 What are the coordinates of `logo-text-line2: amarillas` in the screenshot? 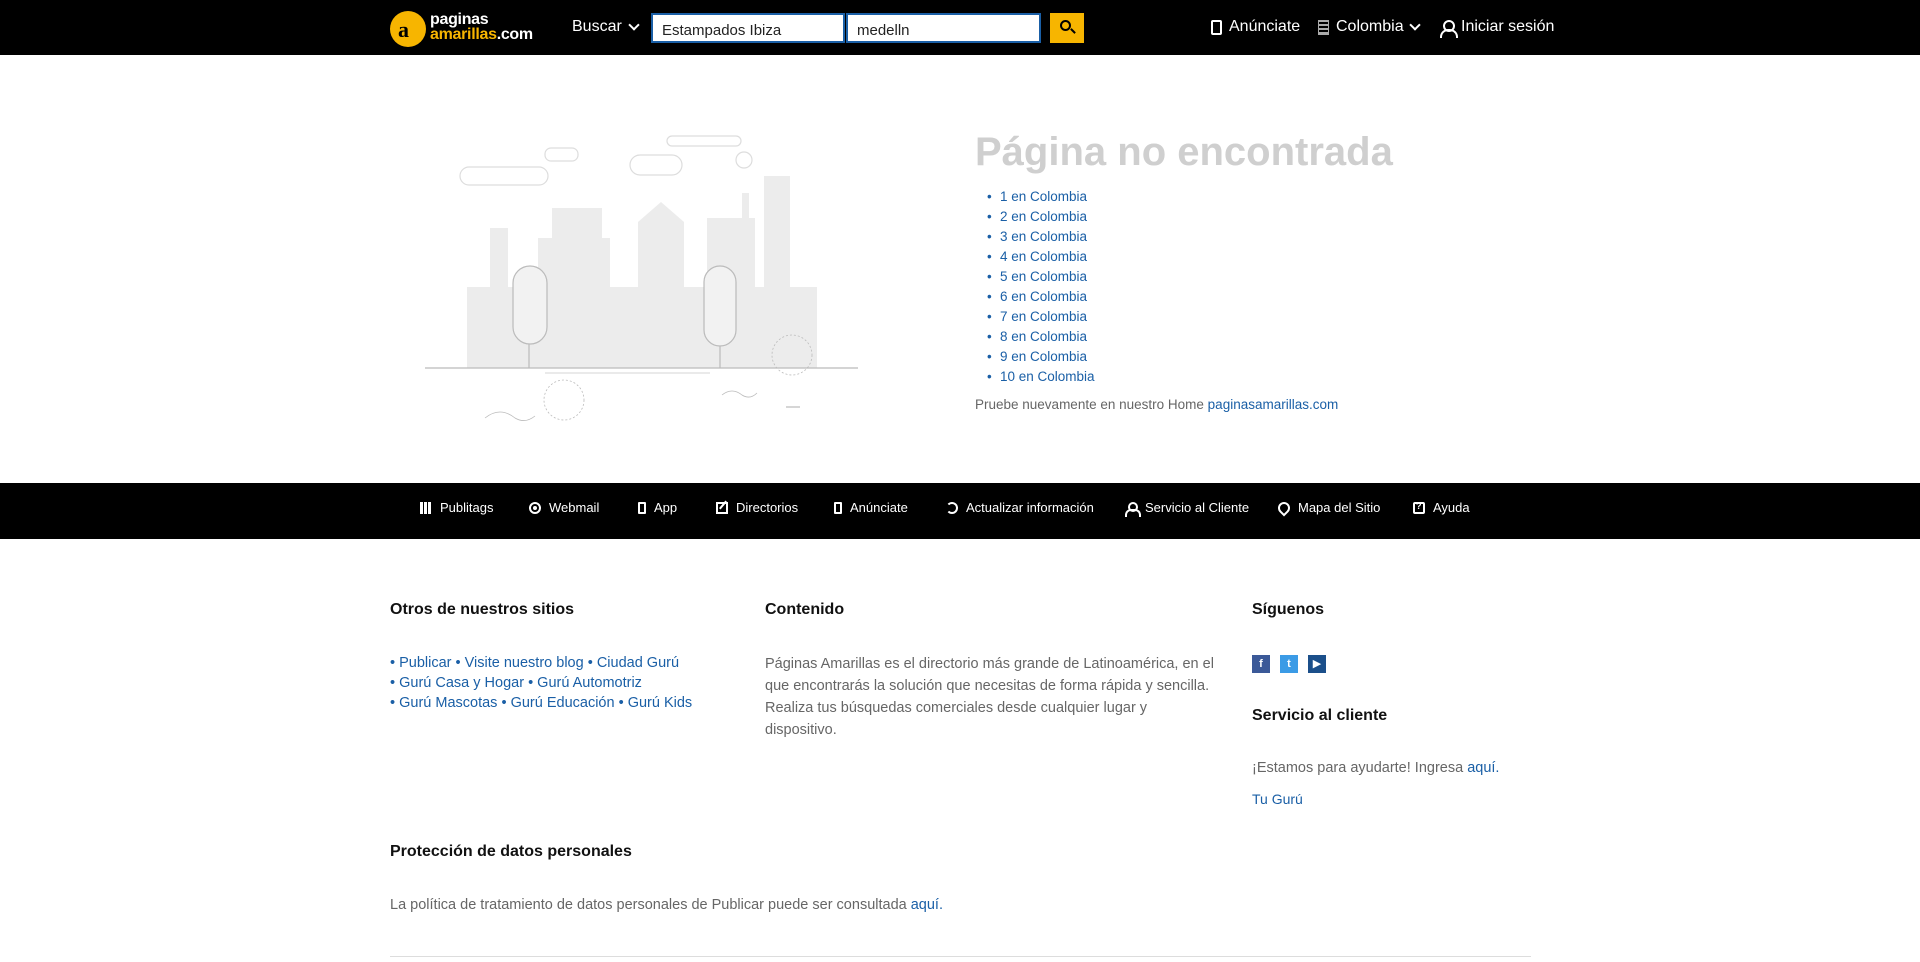 It's located at (463, 34).